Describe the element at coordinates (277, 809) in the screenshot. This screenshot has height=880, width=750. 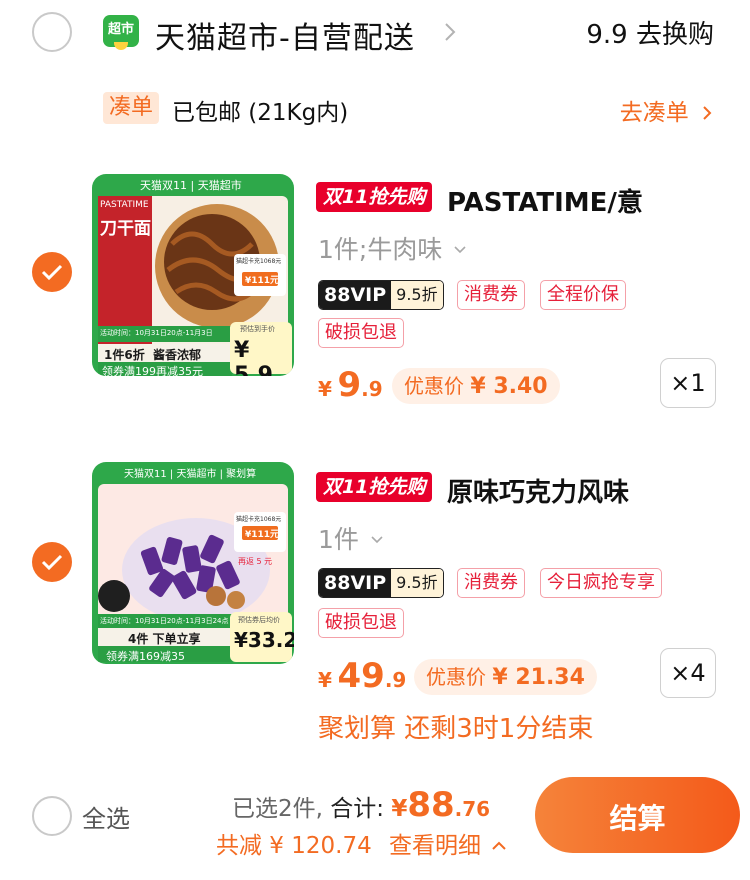
I see `selected-count: 已选2件,` at that location.